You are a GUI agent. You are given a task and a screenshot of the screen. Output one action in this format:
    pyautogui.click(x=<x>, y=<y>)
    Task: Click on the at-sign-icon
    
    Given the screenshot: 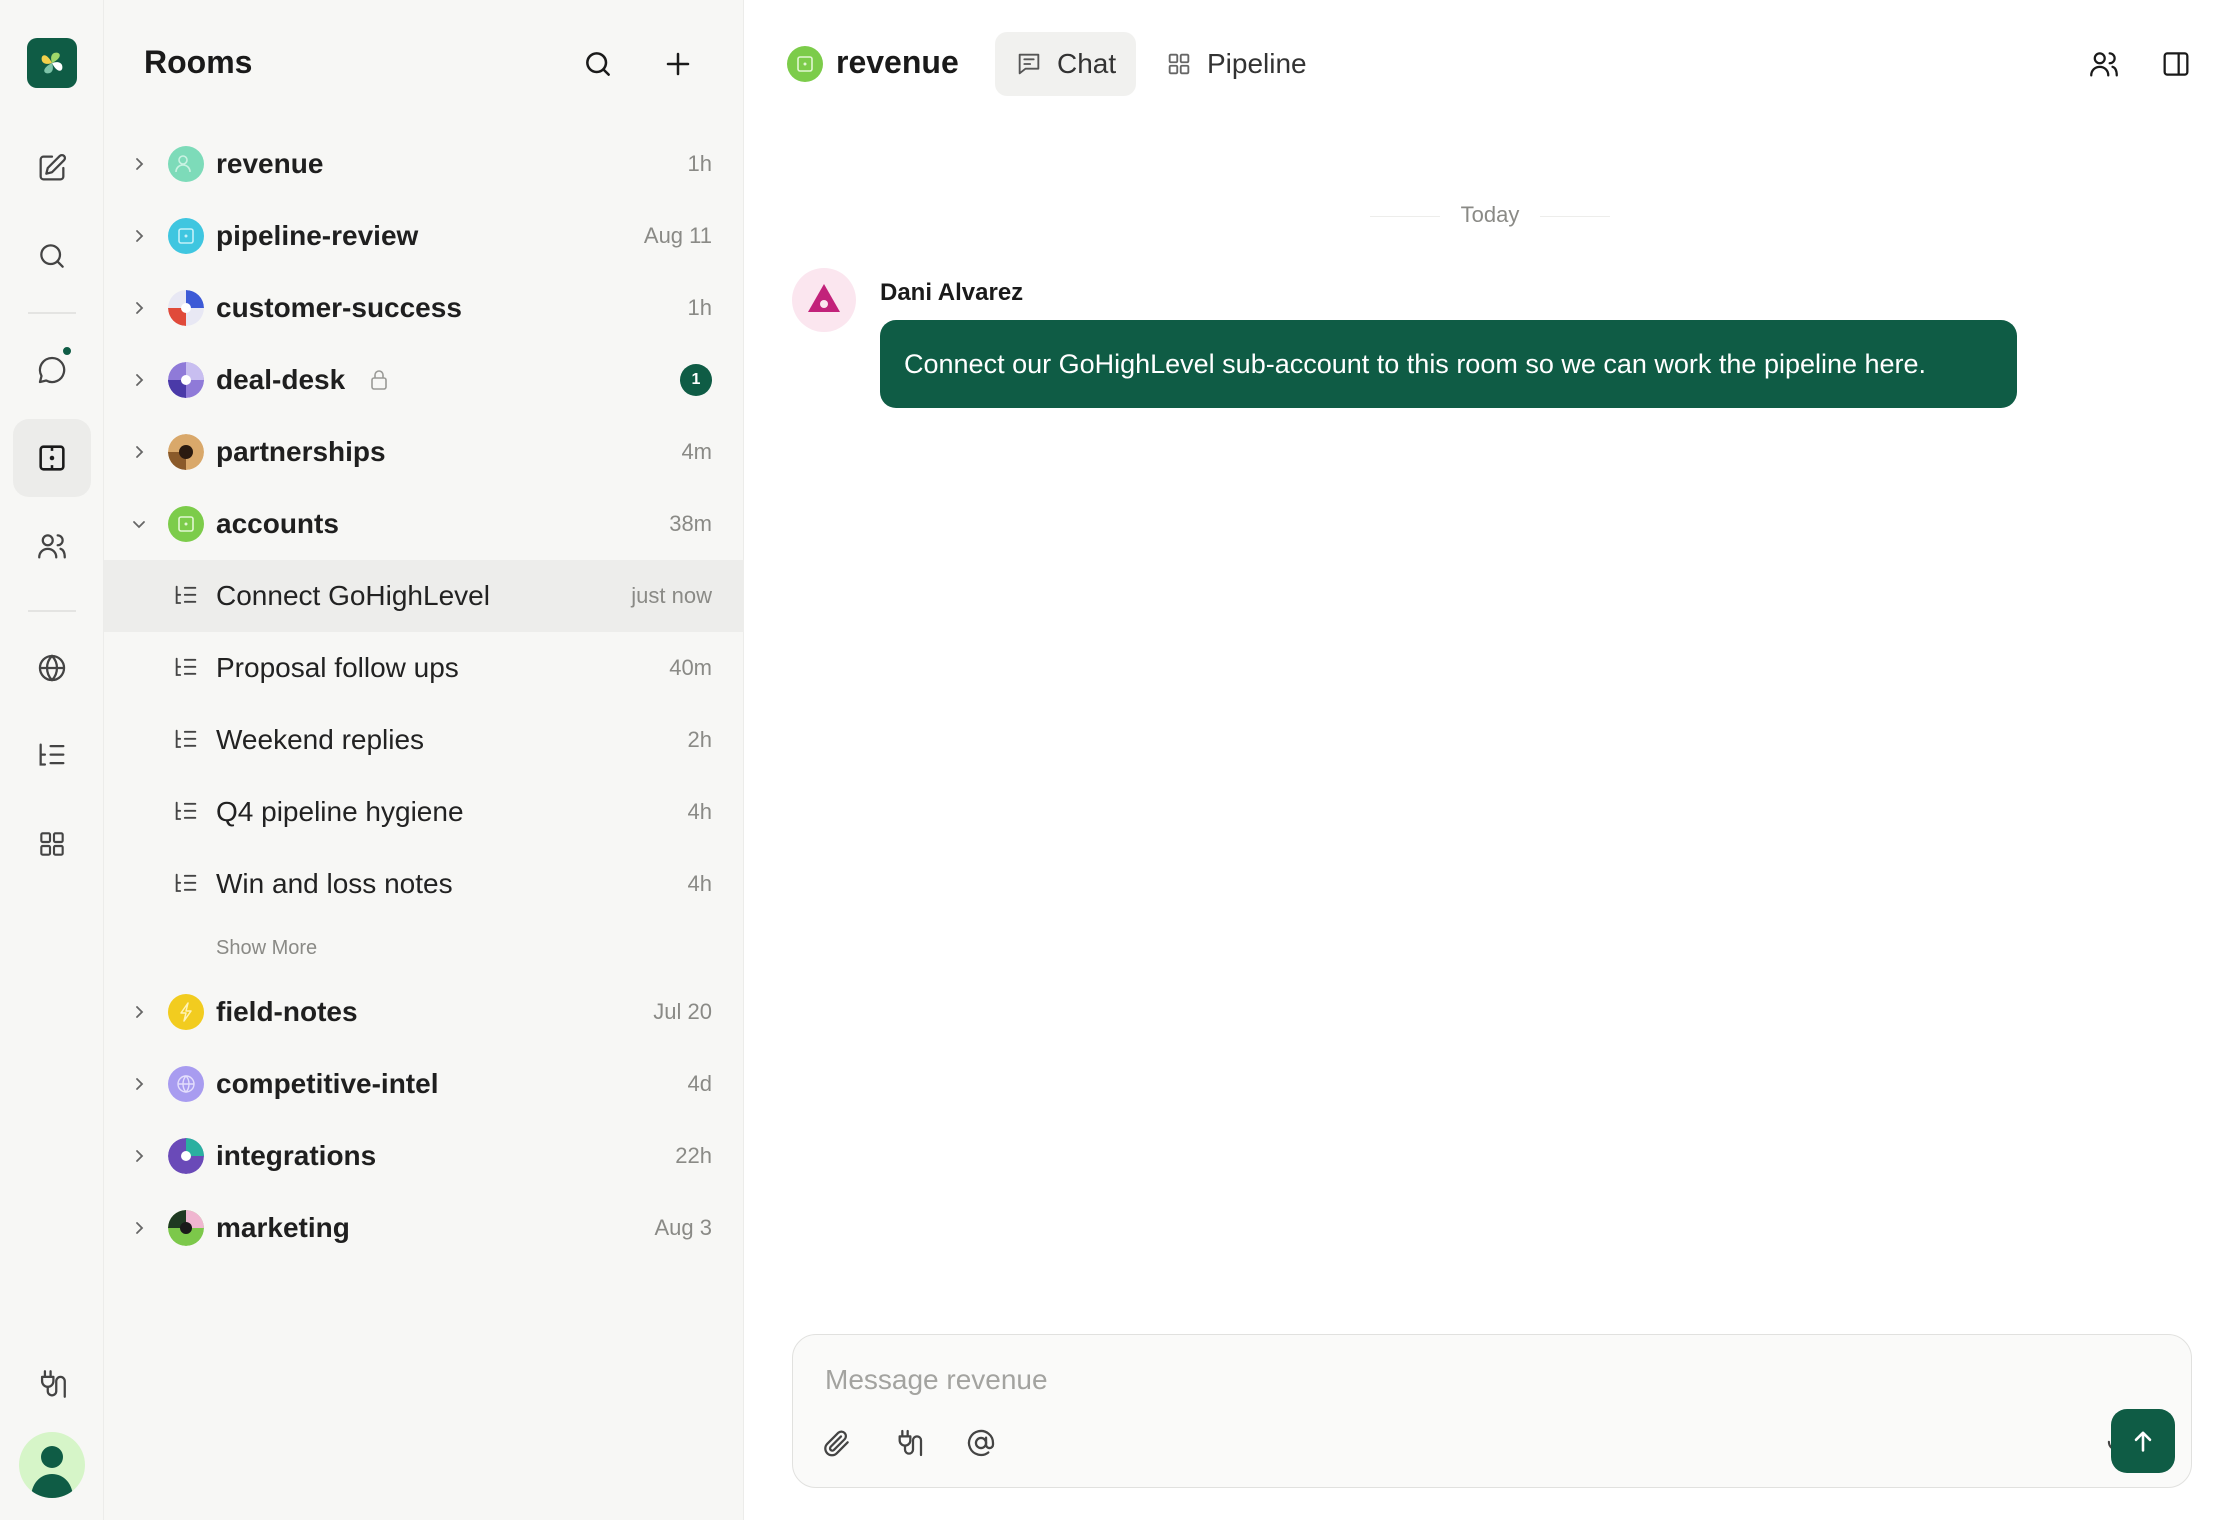 What is the action you would take?
    pyautogui.click(x=981, y=1443)
    